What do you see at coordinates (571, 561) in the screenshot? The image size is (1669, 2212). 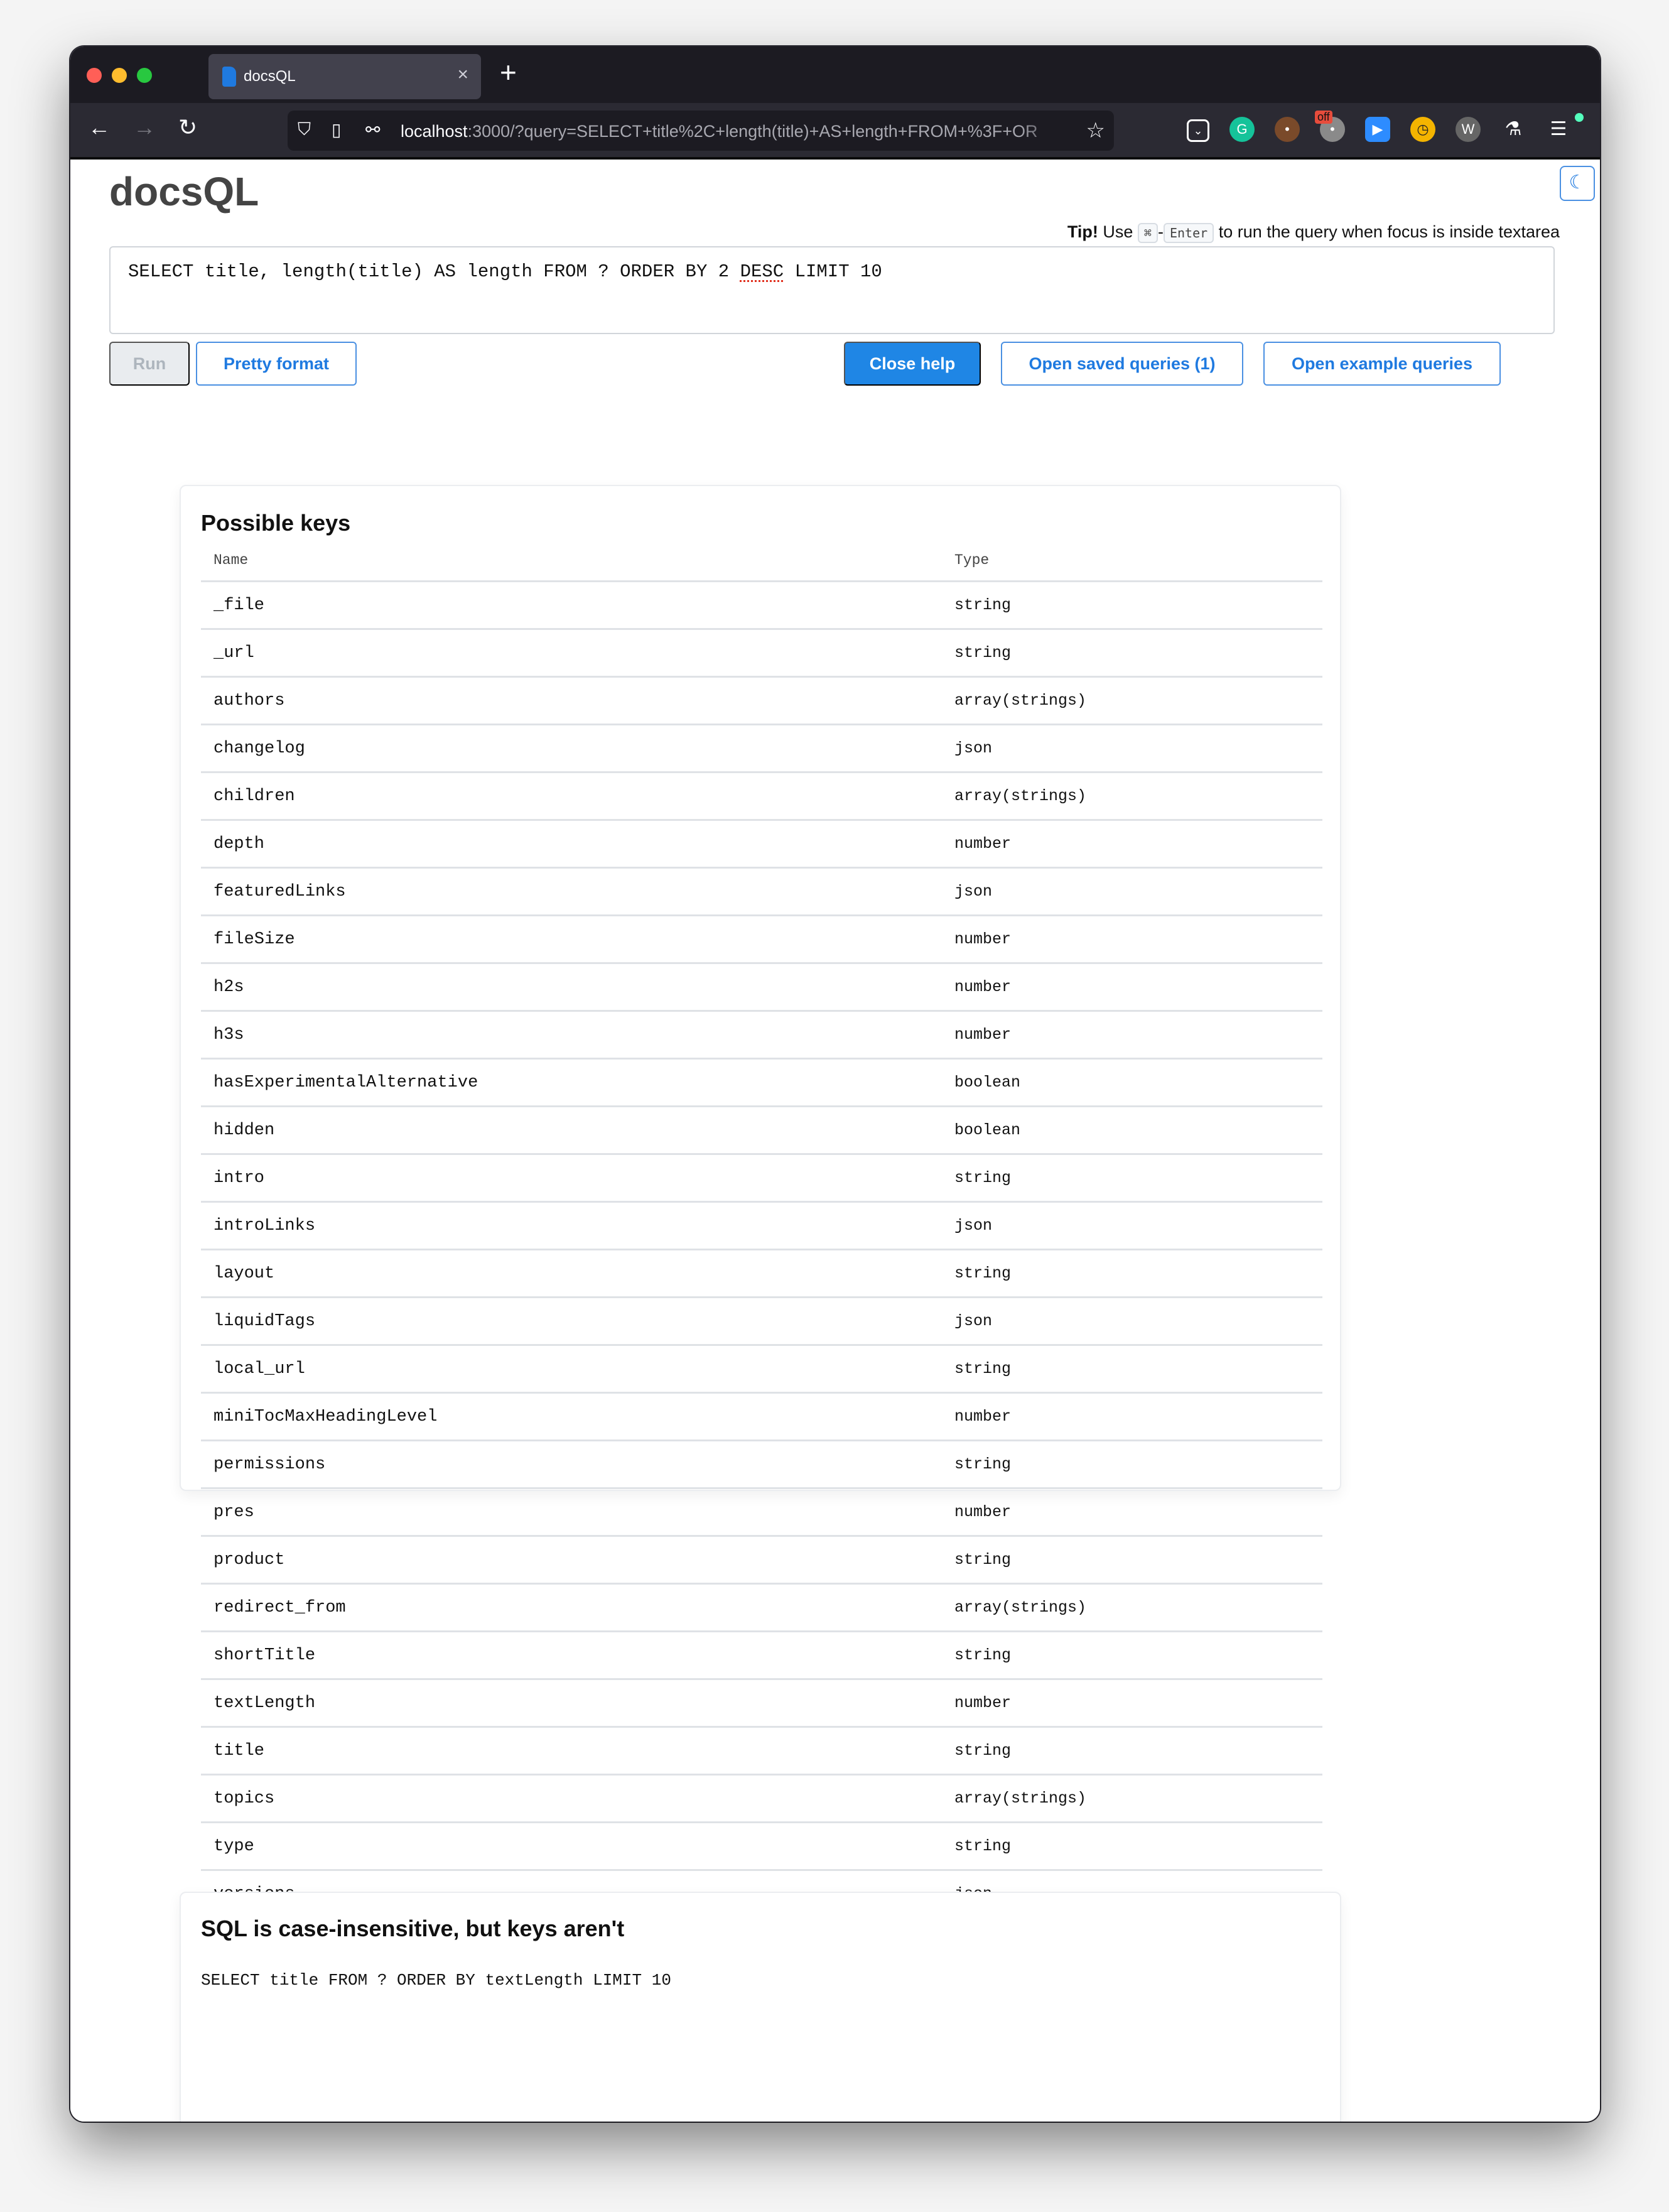 I see `column-header-name: Name` at bounding box center [571, 561].